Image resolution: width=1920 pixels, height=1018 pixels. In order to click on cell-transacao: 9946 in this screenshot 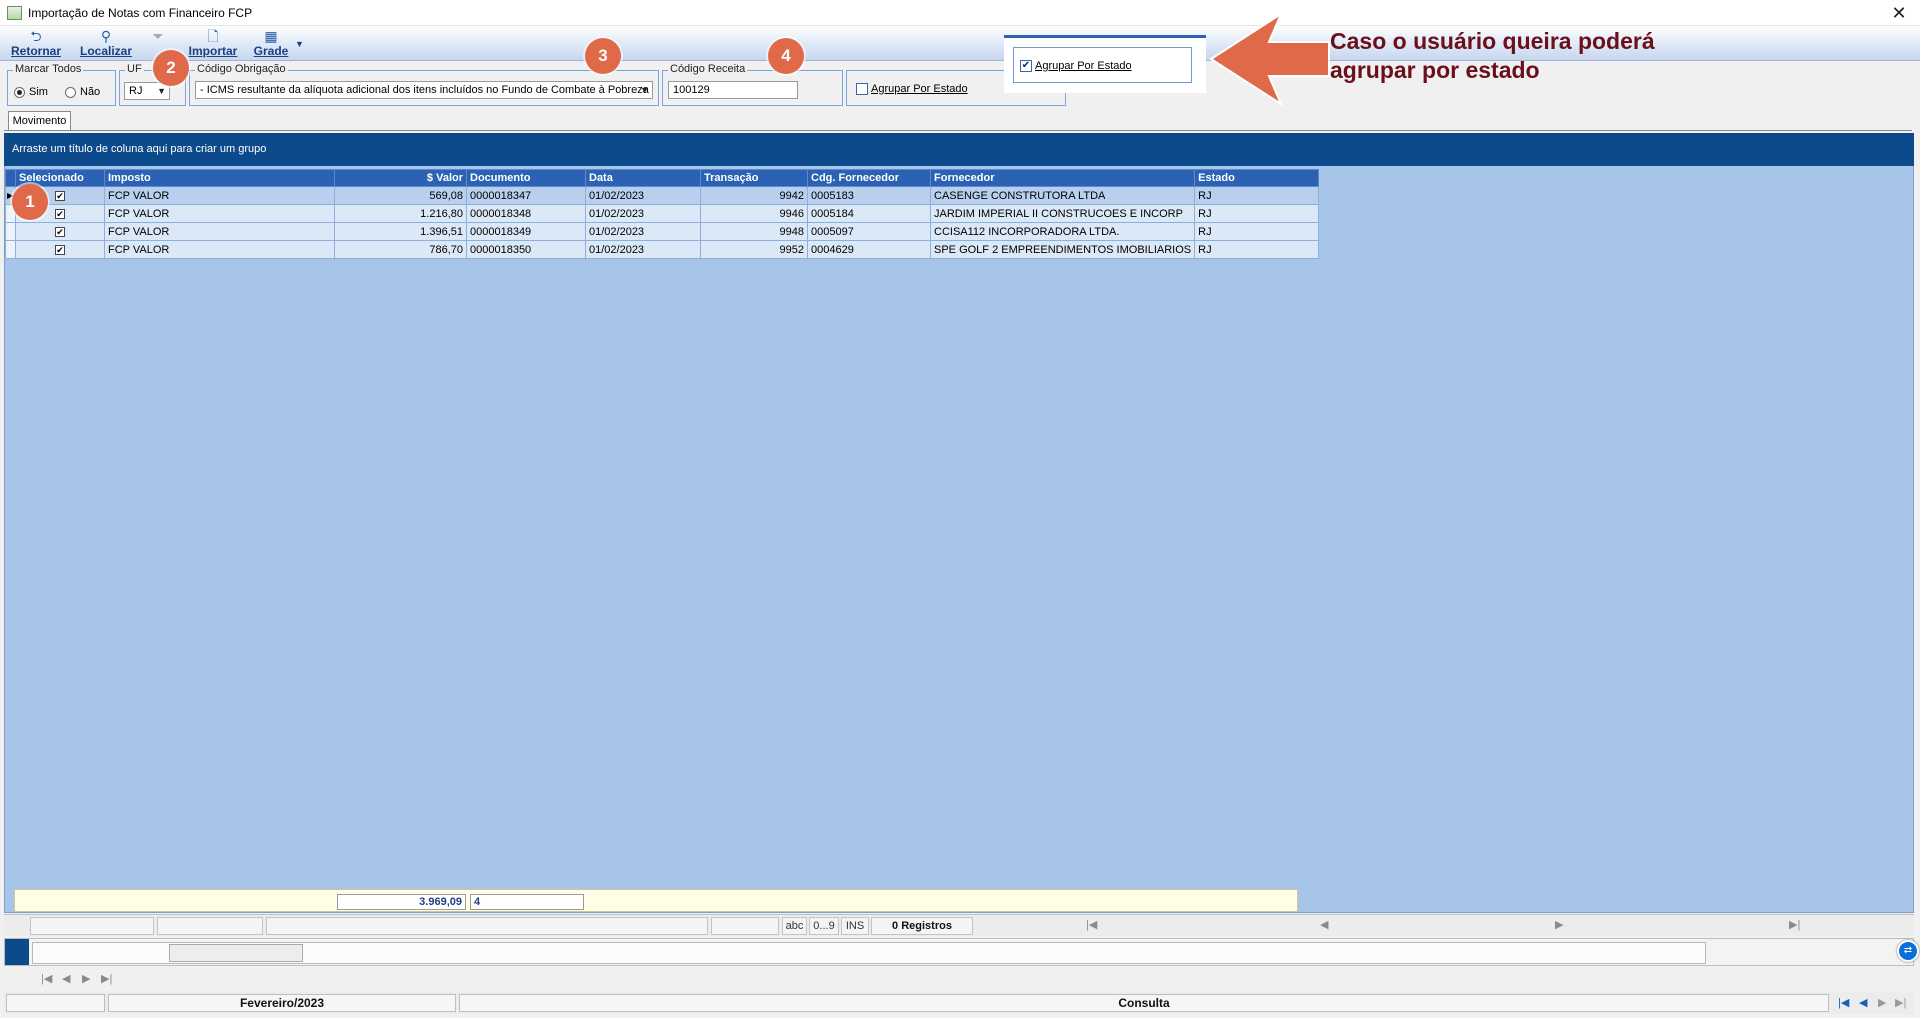, I will do `click(754, 213)`.